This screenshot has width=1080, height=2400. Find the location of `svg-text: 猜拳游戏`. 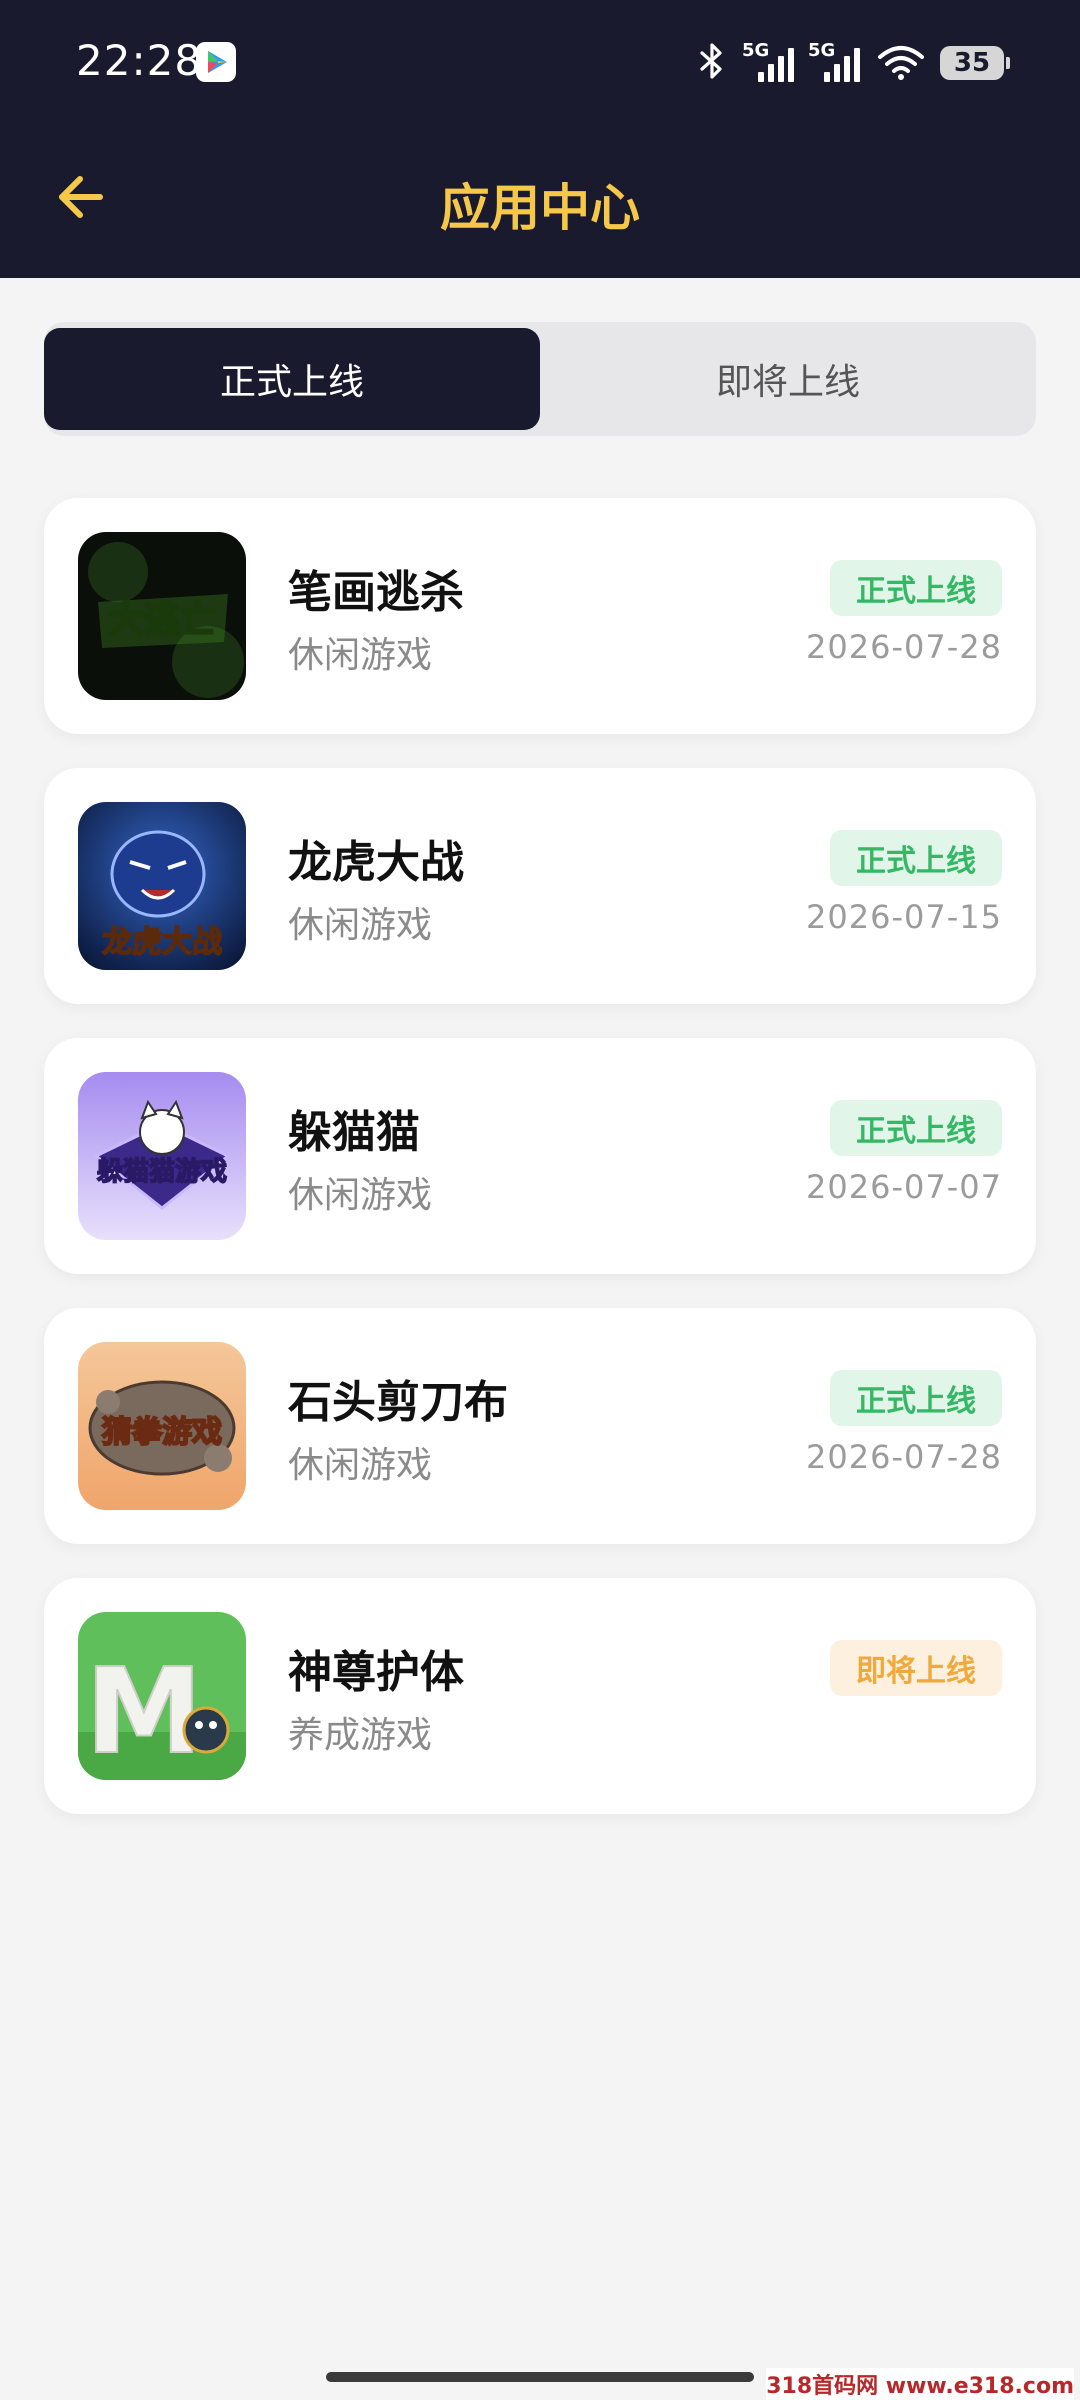

svg-text: 猜拳游戏 is located at coordinates (162, 1432).